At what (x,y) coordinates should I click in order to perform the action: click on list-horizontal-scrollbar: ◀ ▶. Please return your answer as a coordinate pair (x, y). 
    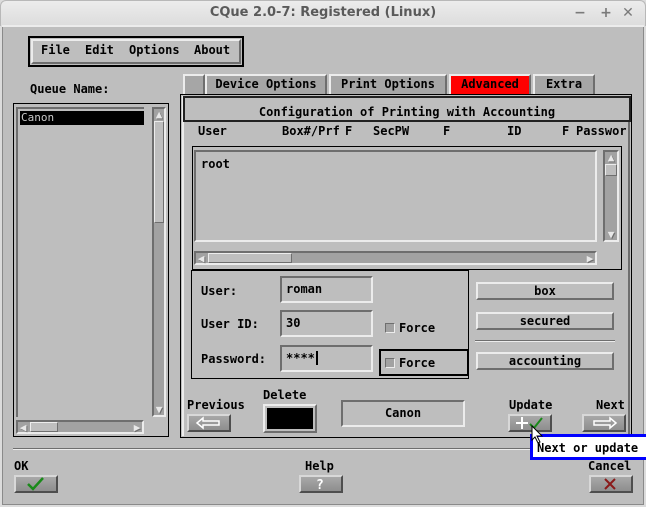
    Looking at the image, I should click on (395, 258).